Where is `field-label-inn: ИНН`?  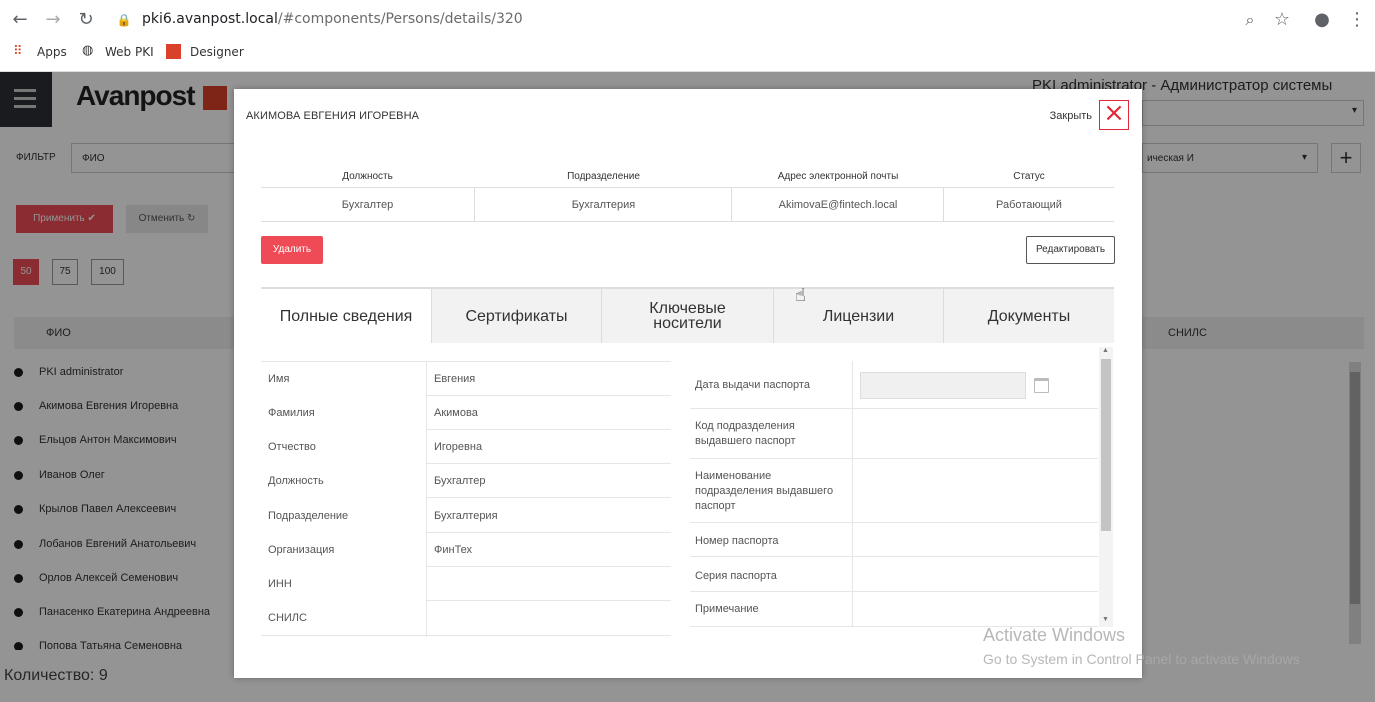
field-label-inn: ИНН is located at coordinates (280, 584).